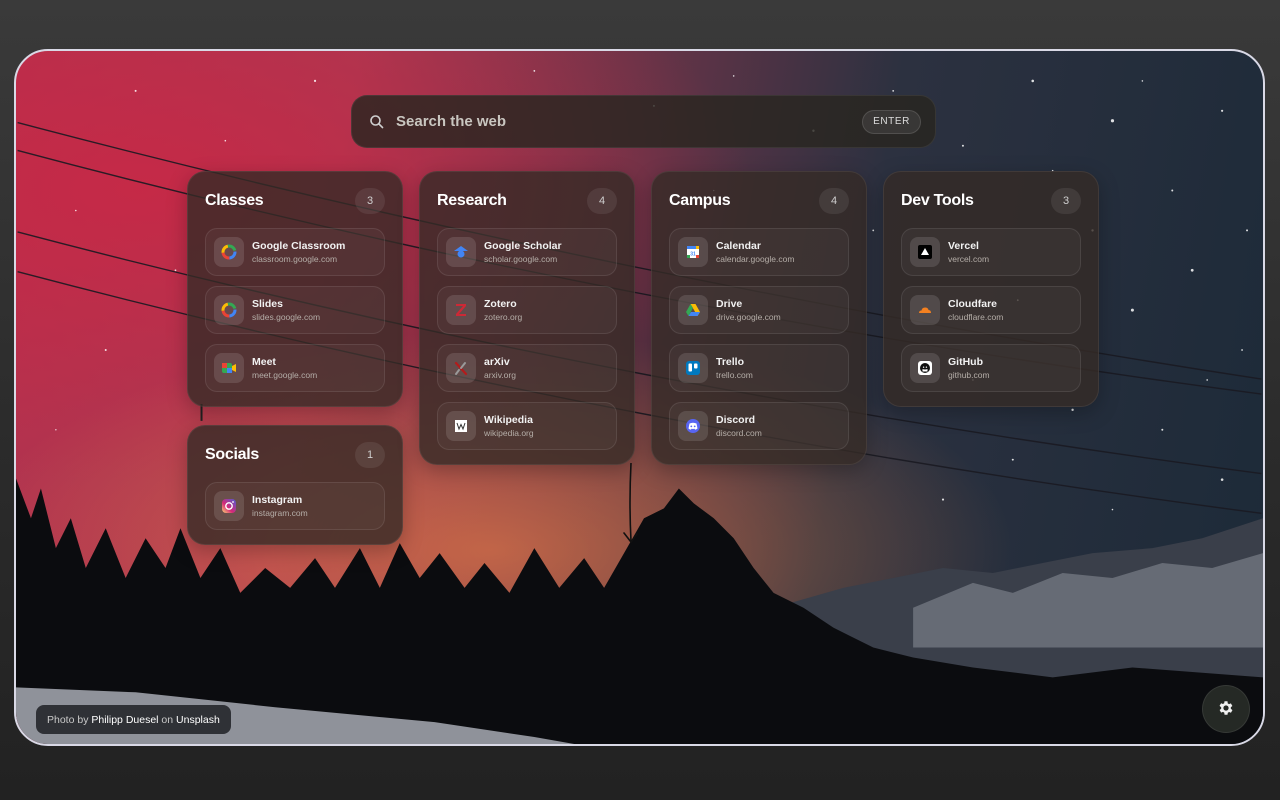 The image size is (1280, 800). I want to click on link-url: wikipedia.org, so click(509, 432).